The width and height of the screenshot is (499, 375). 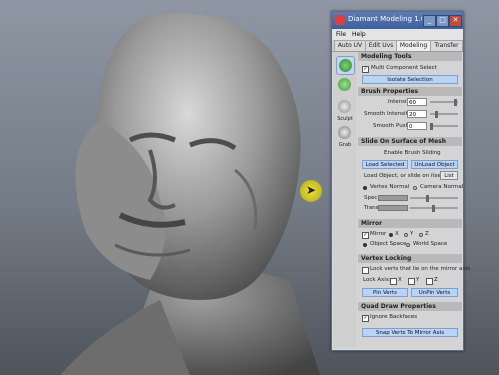 What do you see at coordinates (344, 84) in the screenshot?
I see `green-sphere-tool-icon` at bounding box center [344, 84].